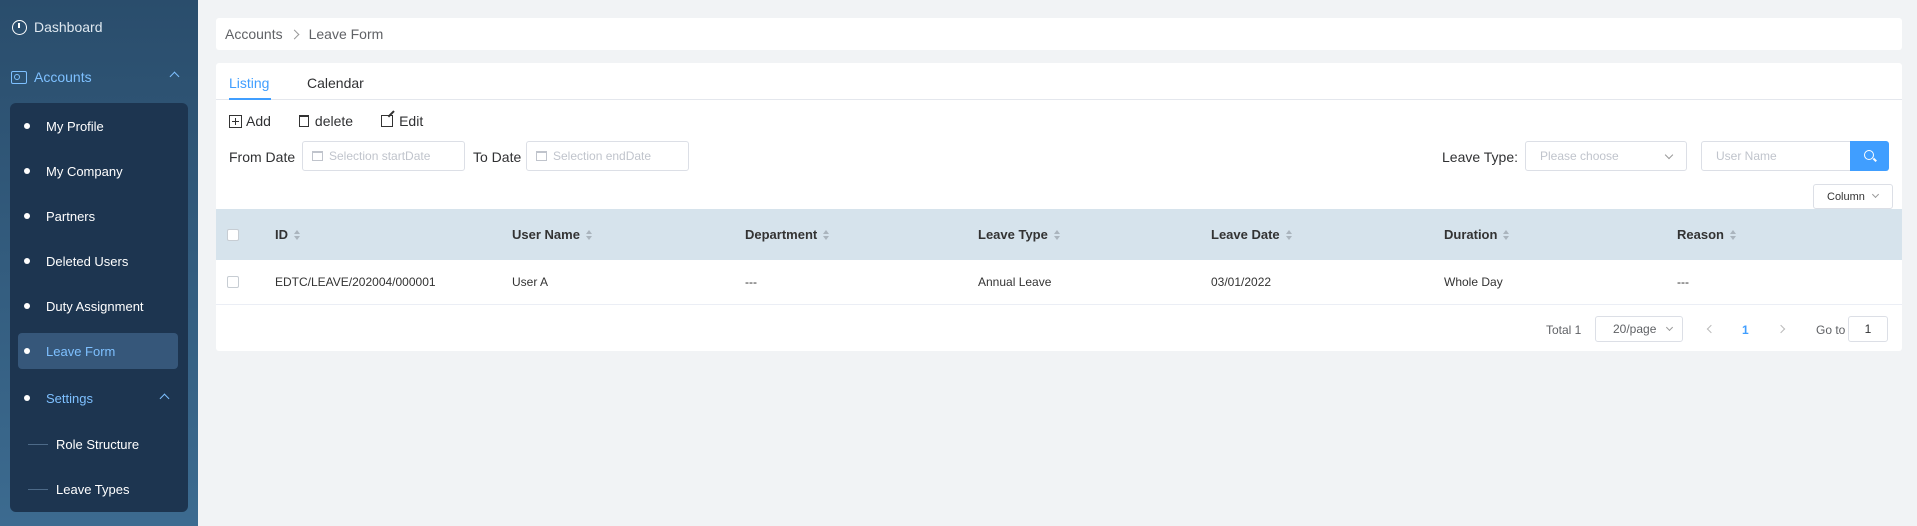 The height and width of the screenshot is (526, 1917). I want to click on sidebar-item-my-profile: My Profile, so click(99, 126).